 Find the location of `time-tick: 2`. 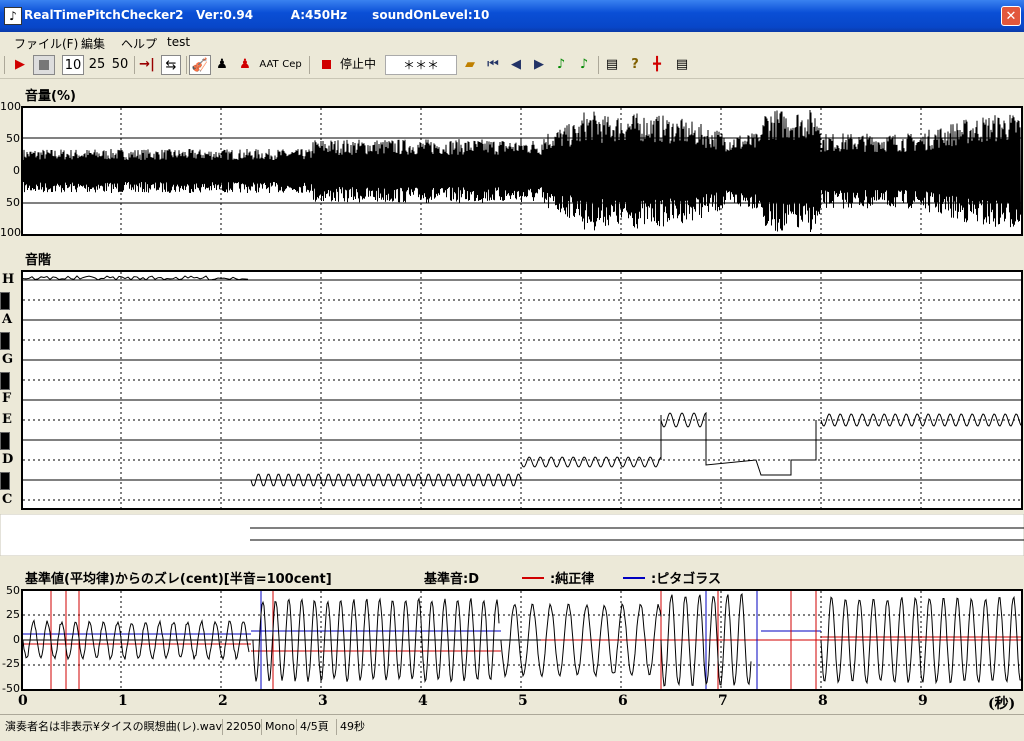

time-tick: 2 is located at coordinates (223, 701).